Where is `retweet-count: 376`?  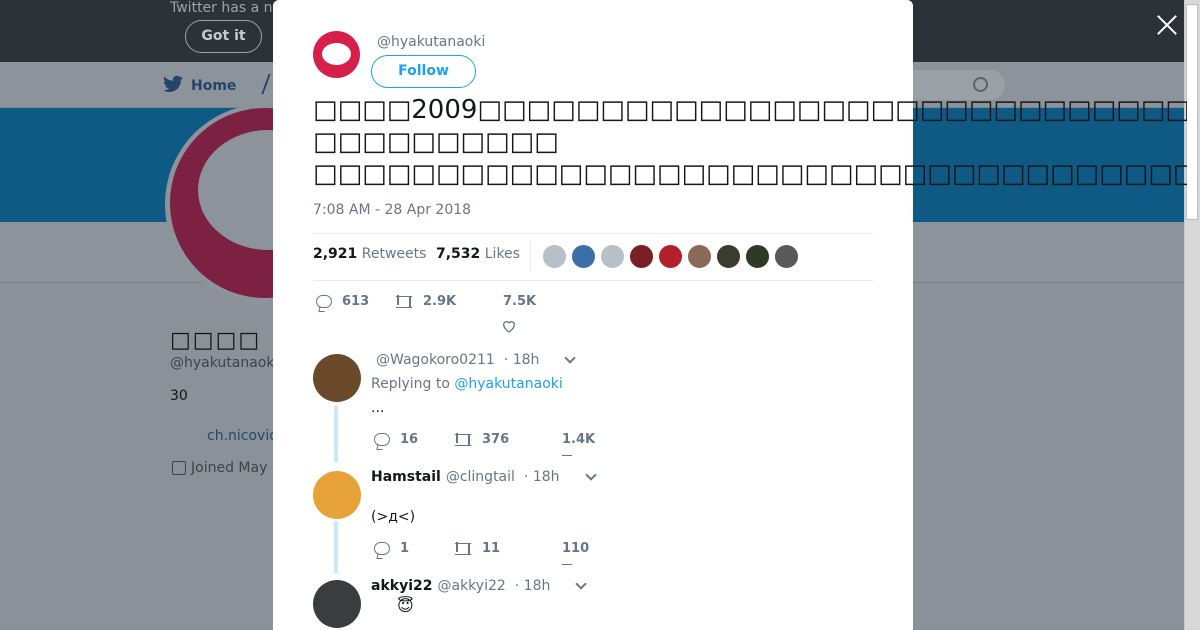
retweet-count: 376 is located at coordinates (496, 439).